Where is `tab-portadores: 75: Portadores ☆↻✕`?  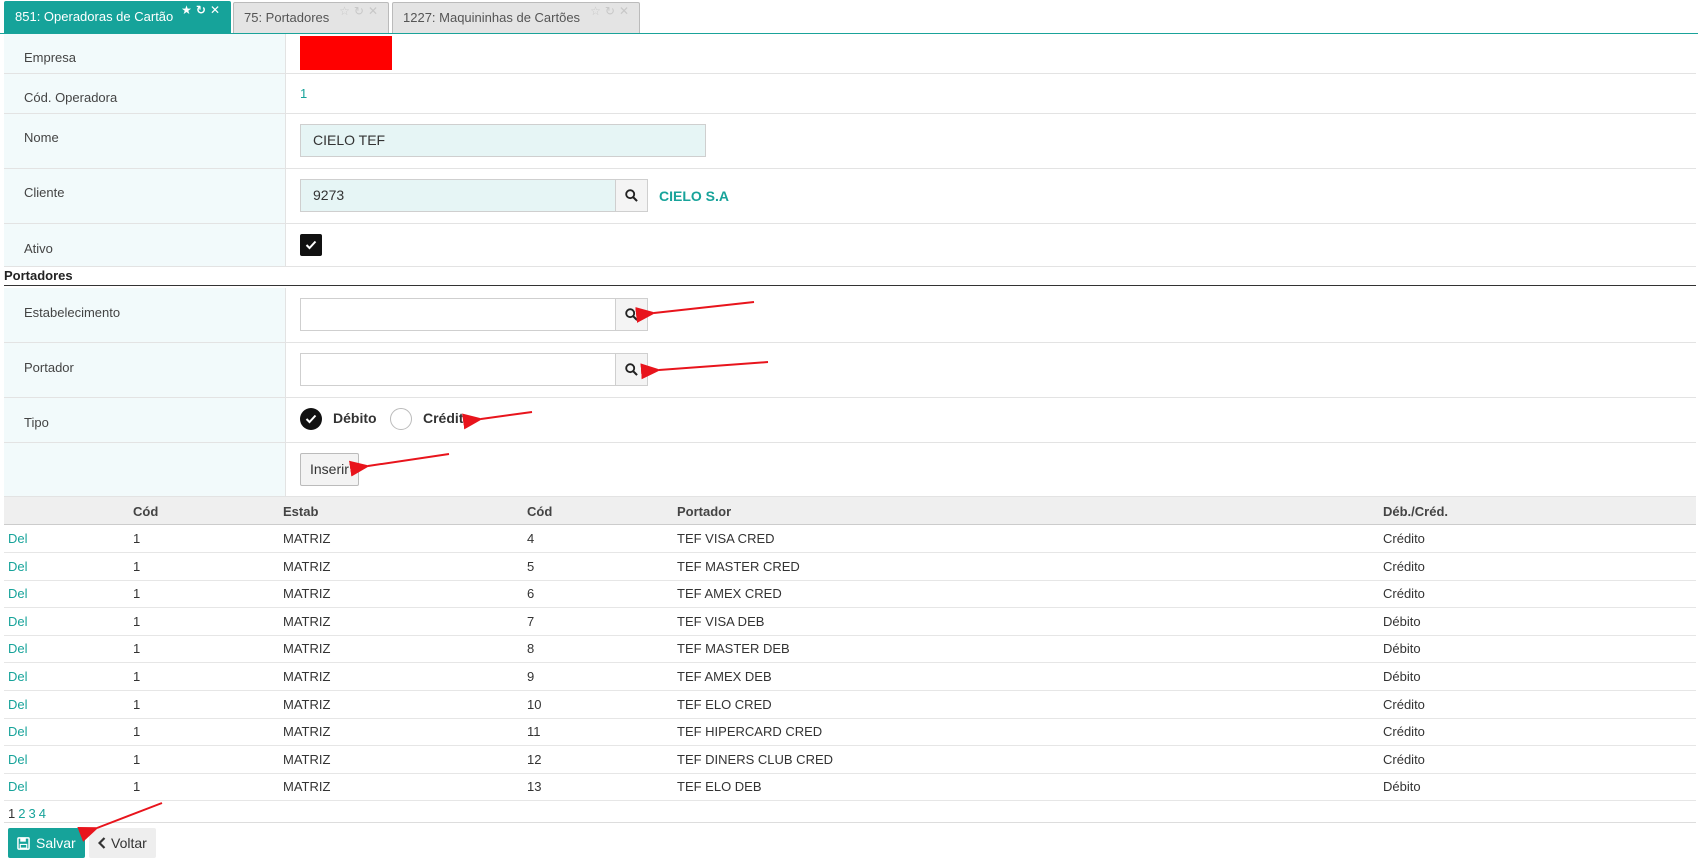 tab-portadores: 75: Portadores ☆↻✕ is located at coordinates (311, 18).